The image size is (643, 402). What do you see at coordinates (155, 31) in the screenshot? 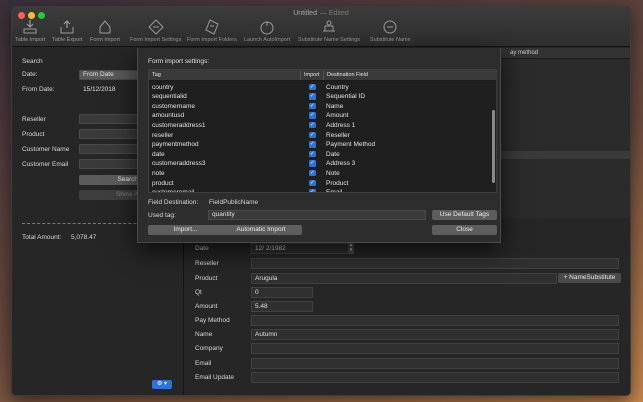
I see `toolbar-form-import-settings: Form Import Settings` at bounding box center [155, 31].